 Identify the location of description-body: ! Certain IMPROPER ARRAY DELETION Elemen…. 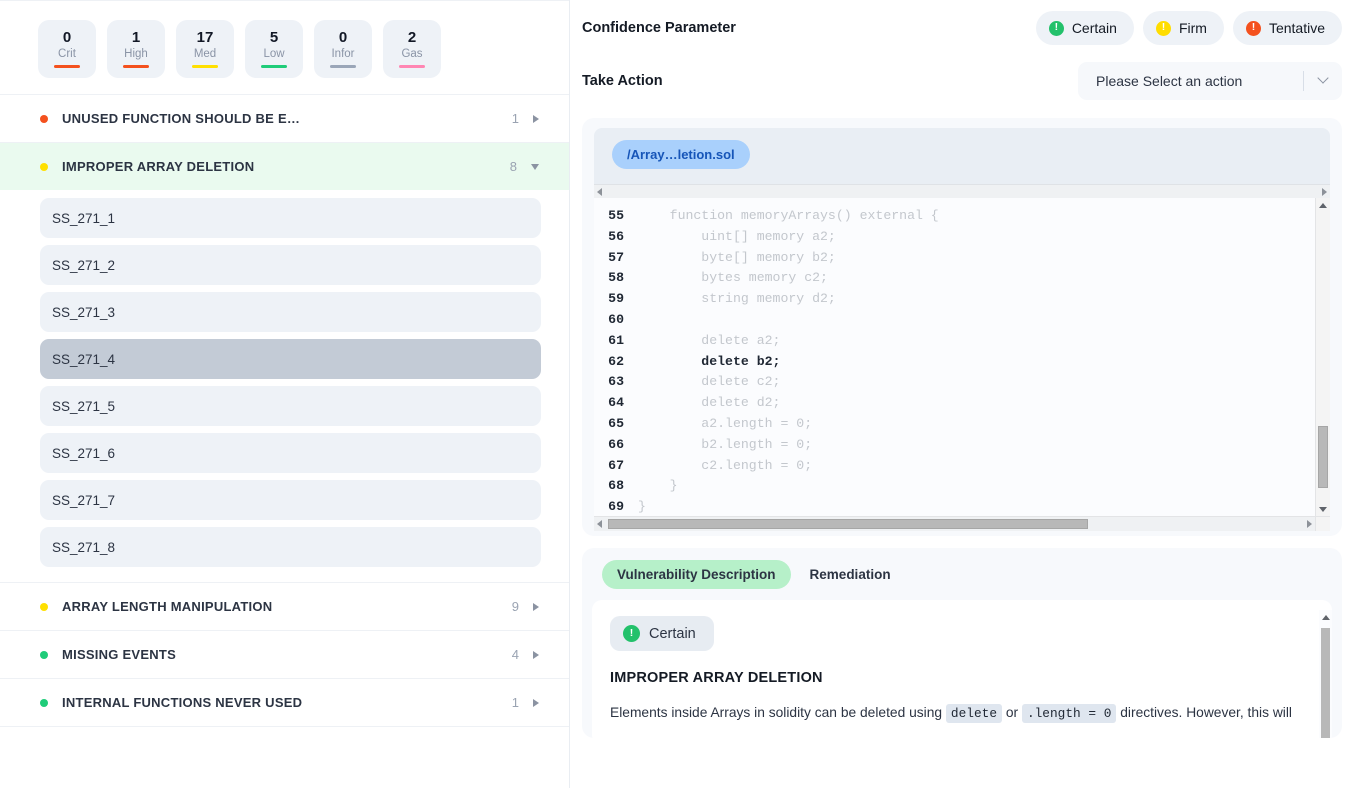
(962, 669).